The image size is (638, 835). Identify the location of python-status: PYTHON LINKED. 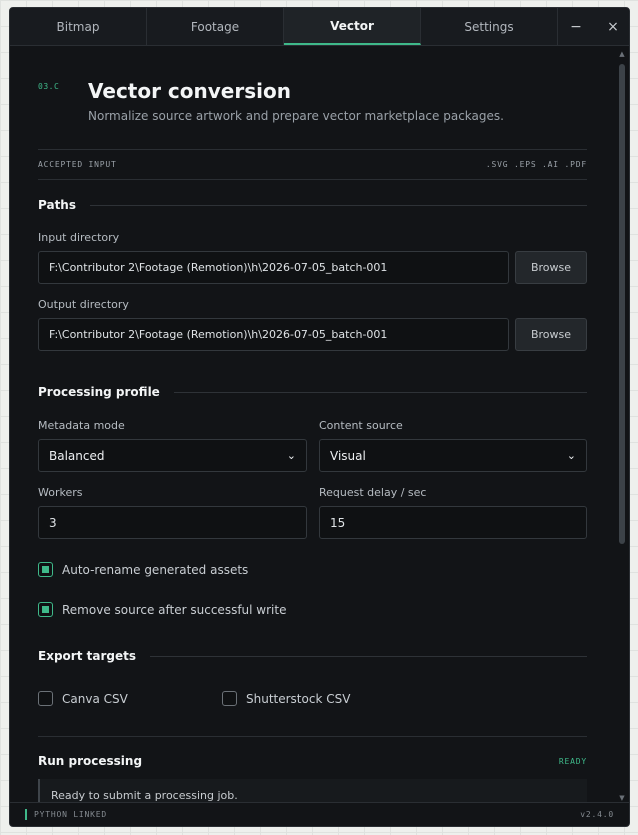
(66, 814).